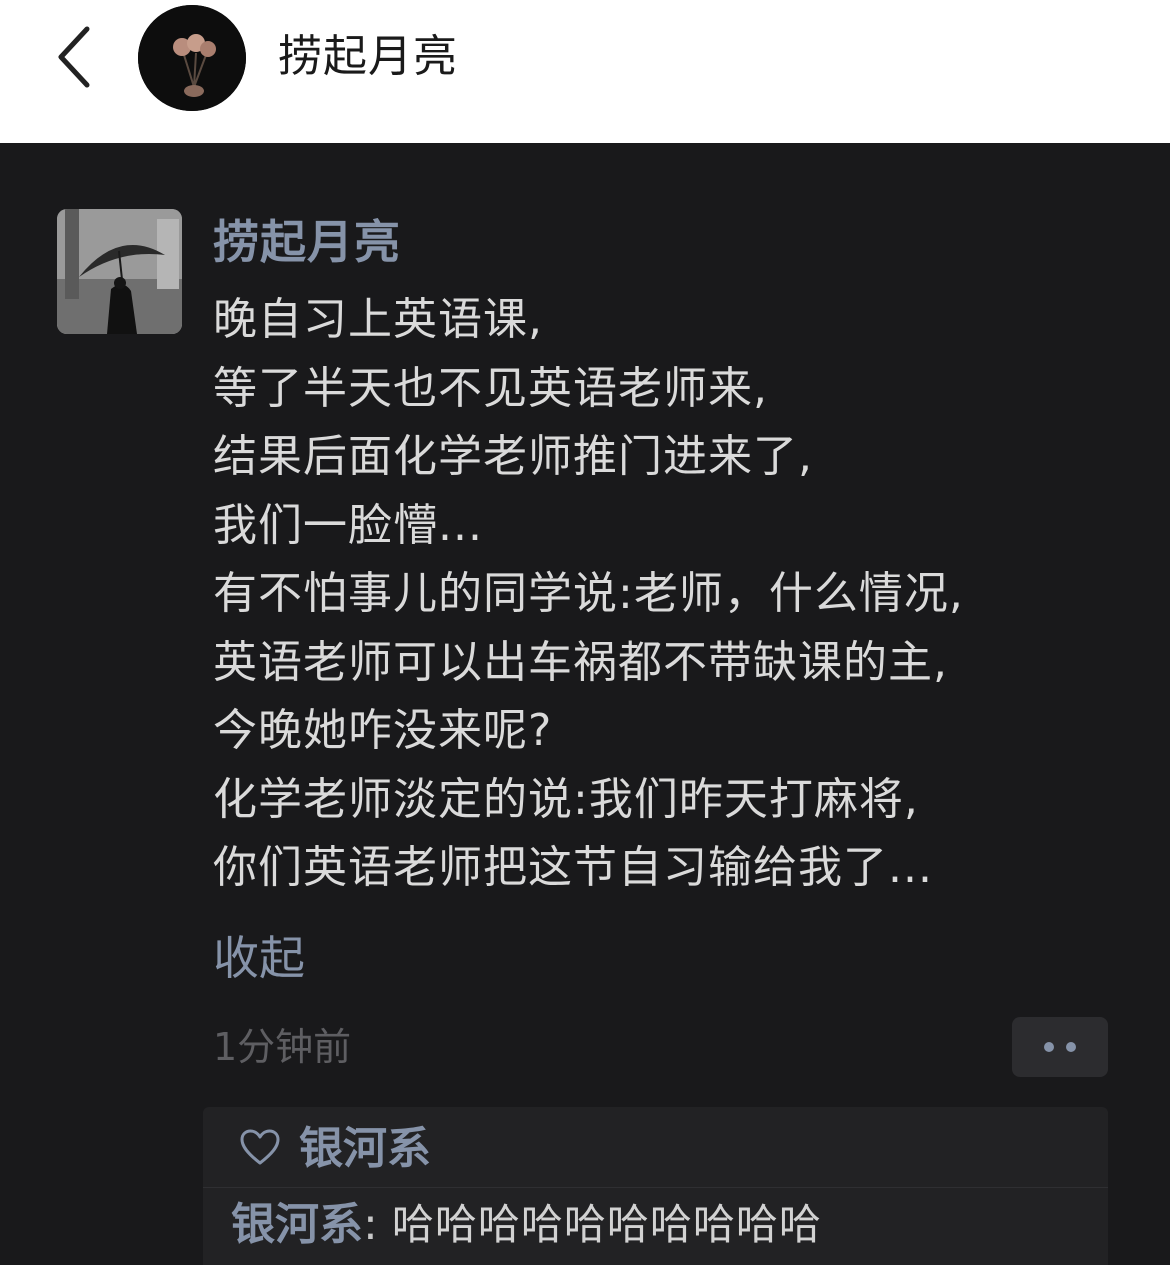  What do you see at coordinates (297, 1224) in the screenshot?
I see `comment-author: 银河系` at bounding box center [297, 1224].